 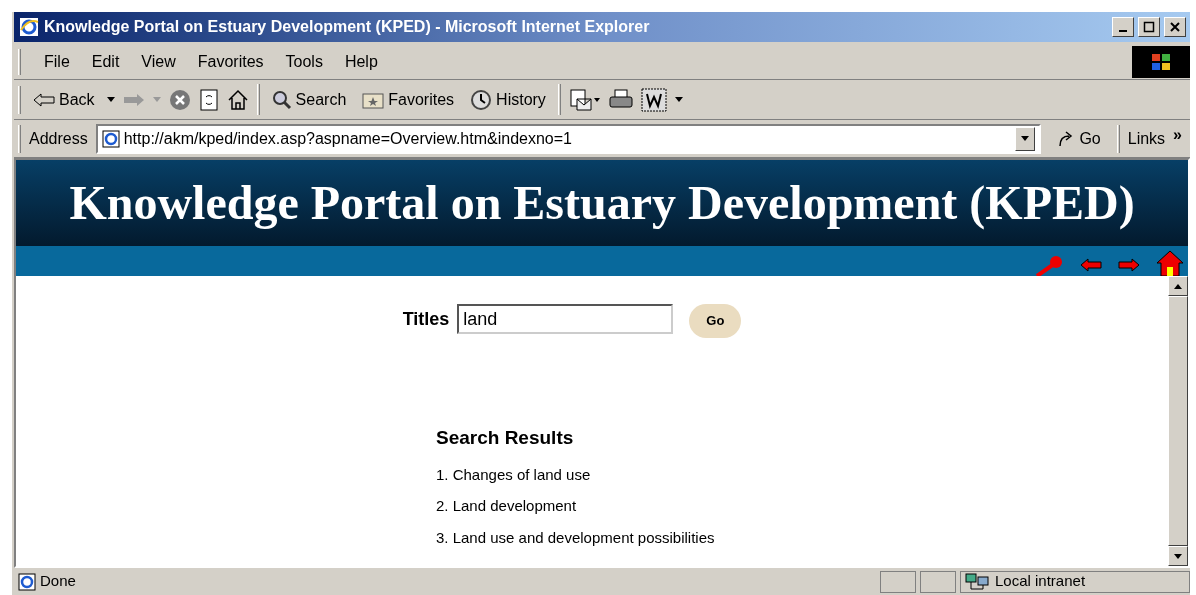 What do you see at coordinates (426, 319) in the screenshot?
I see `titles-label: Titles` at bounding box center [426, 319].